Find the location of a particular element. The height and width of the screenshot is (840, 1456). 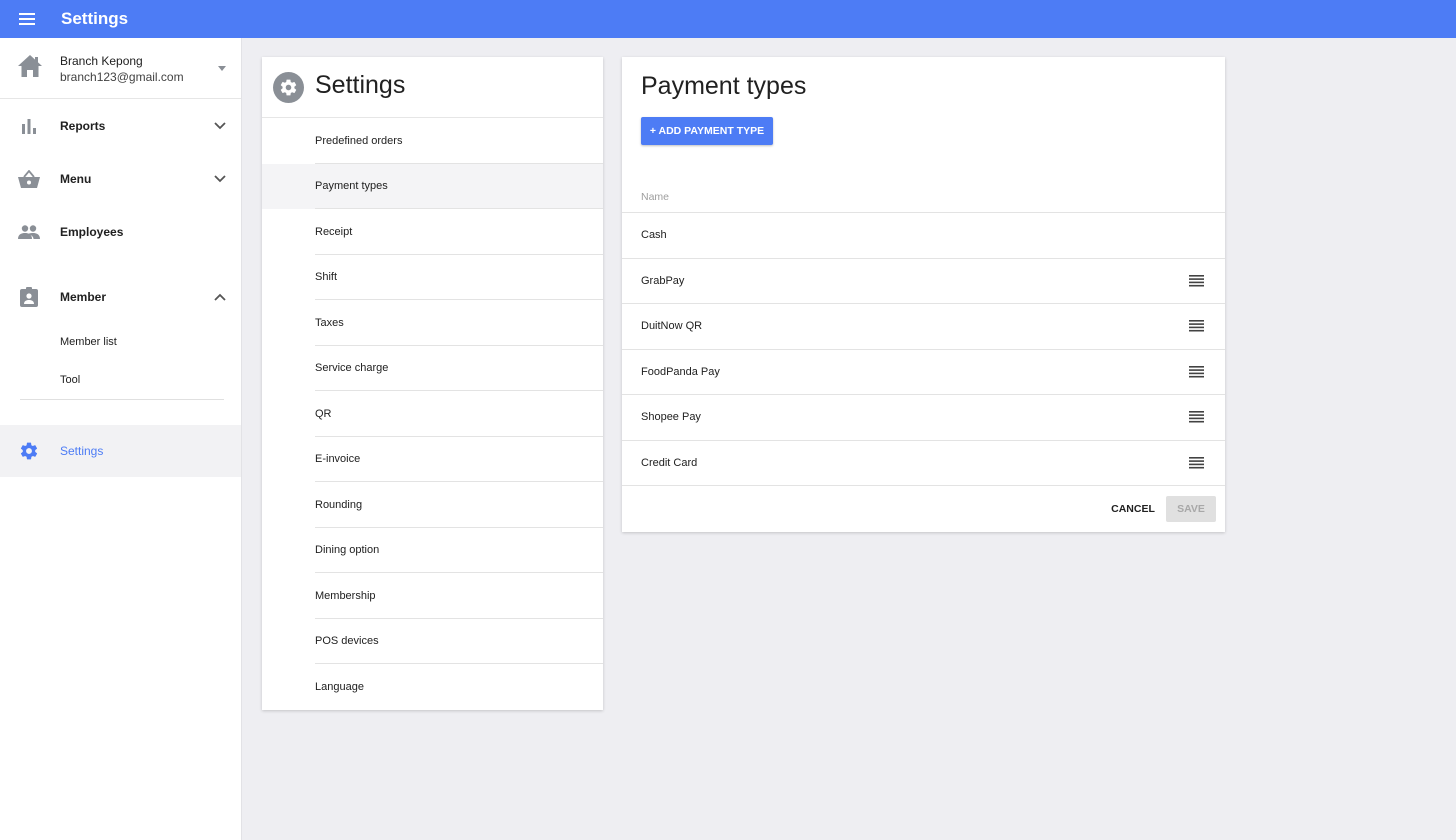

settings-menu-item-label: QR is located at coordinates (323, 413).